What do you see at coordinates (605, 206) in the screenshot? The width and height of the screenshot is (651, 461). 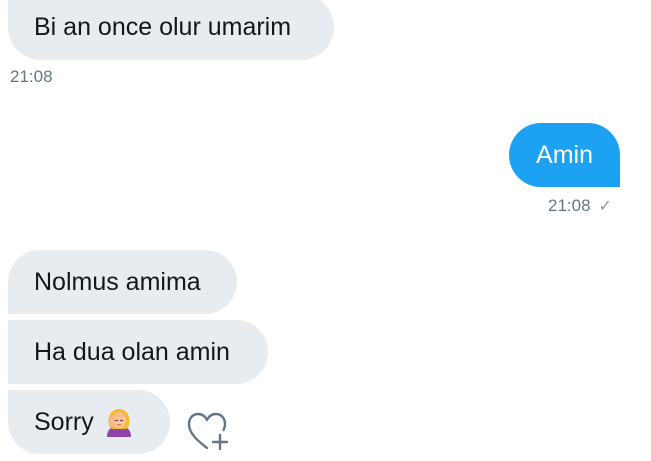 I see `checkmark-icon: ✓` at bounding box center [605, 206].